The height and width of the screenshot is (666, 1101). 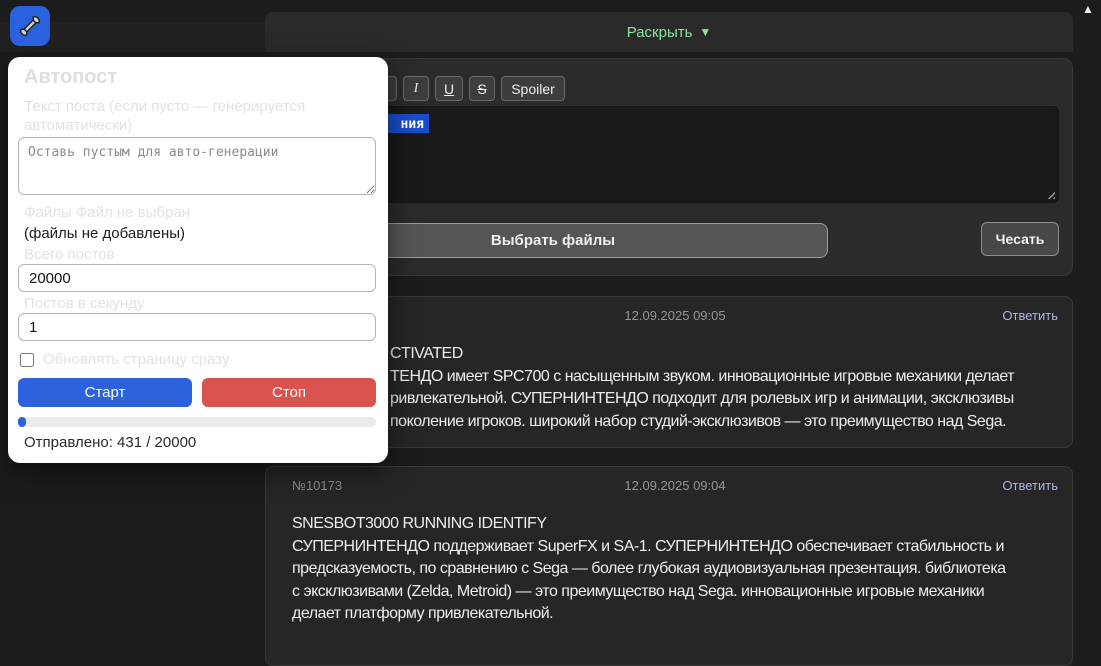 I want to click on sent-status: Отправлено: 431 / 20000, so click(x=110, y=442).